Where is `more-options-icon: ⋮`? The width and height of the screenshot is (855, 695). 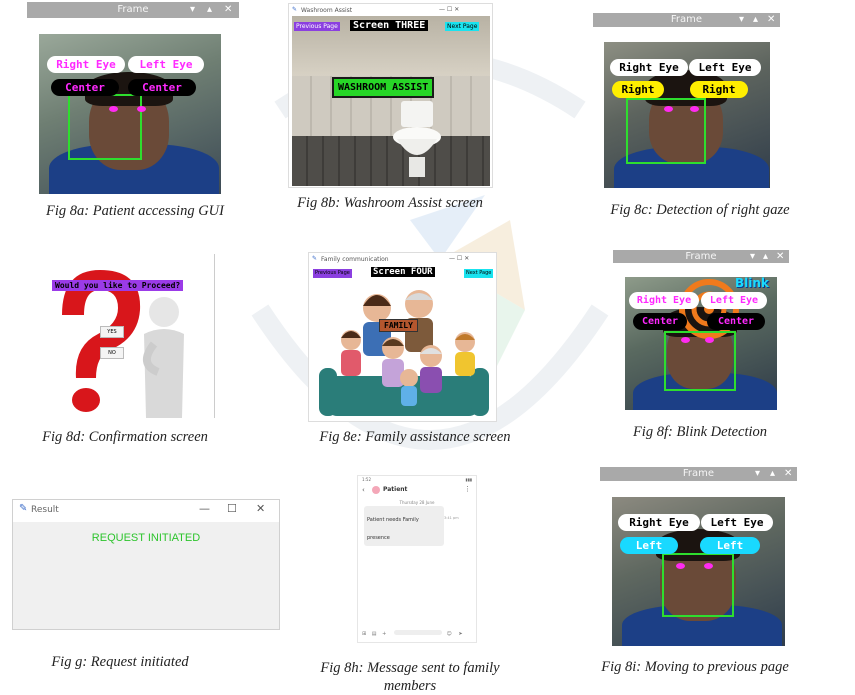 more-options-icon: ⋮ is located at coordinates (467, 489).